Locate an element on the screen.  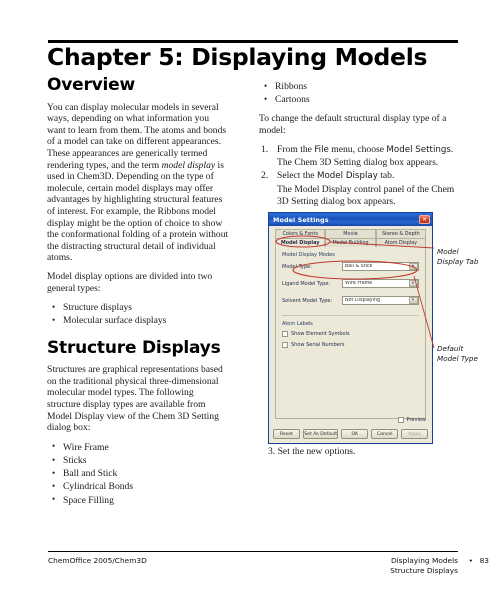
footer-right-line-2: Structure Displays is located at coordinates (424, 570).